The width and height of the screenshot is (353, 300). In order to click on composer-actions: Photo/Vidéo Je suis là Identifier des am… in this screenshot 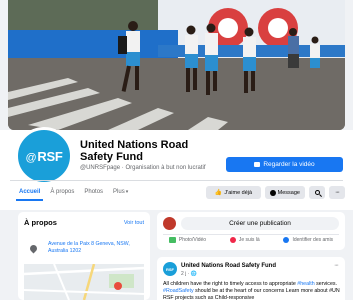, I will do `click(251, 240)`.